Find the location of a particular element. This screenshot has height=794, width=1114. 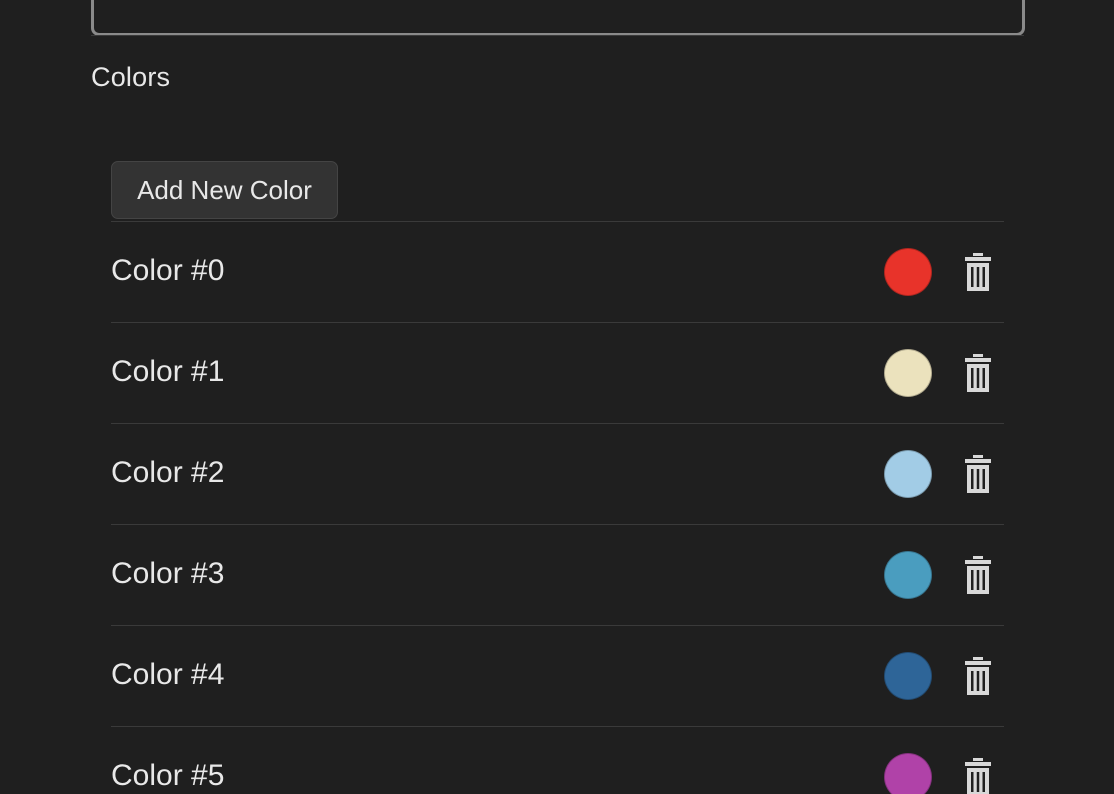

color-label: Color #5 is located at coordinates (168, 775).